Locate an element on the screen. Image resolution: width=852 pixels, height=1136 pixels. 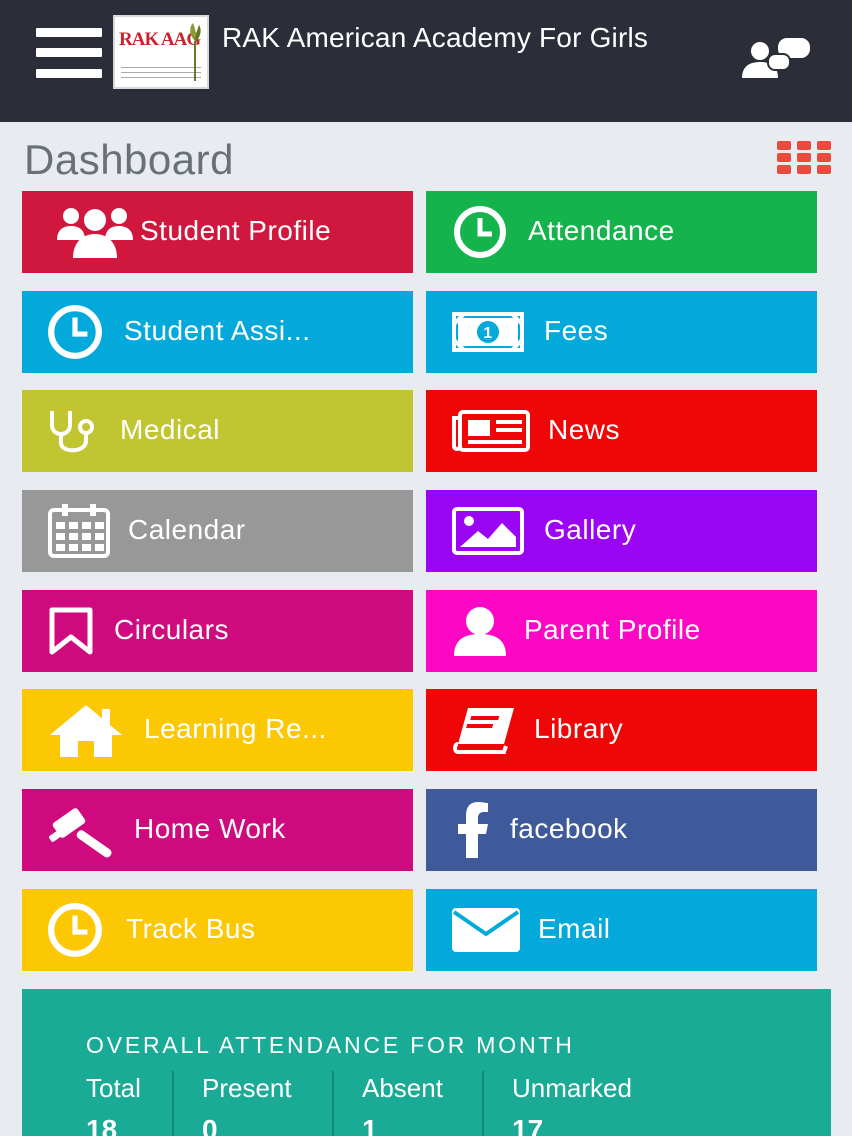
stethoscope-icon is located at coordinates (74, 431).